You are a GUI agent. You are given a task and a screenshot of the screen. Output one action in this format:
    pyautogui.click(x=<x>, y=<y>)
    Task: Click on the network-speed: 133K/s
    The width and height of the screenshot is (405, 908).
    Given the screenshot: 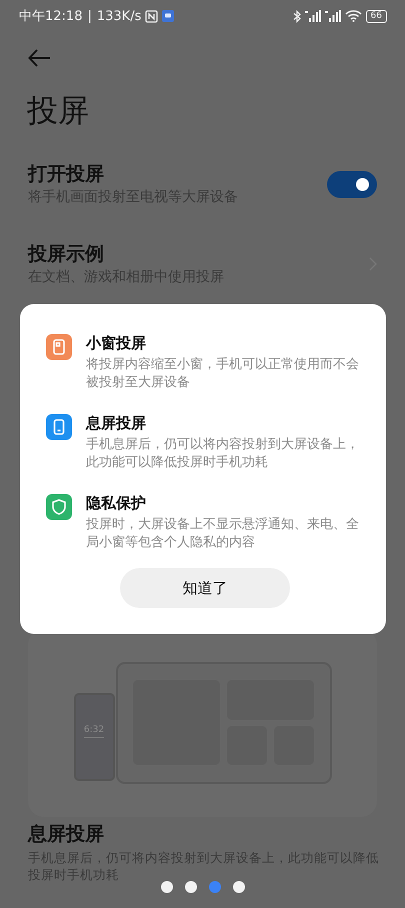 What is the action you would take?
    pyautogui.click(x=119, y=16)
    